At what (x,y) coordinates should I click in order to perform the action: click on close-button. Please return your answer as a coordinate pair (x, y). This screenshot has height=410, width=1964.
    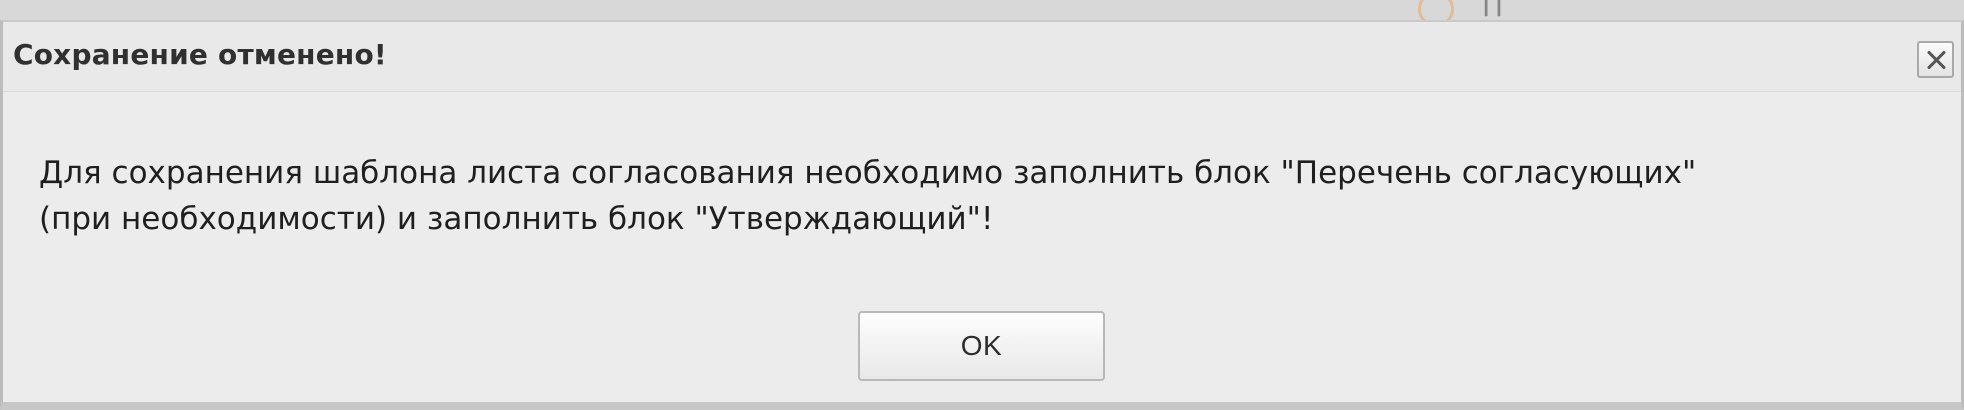
    Looking at the image, I should click on (1935, 59).